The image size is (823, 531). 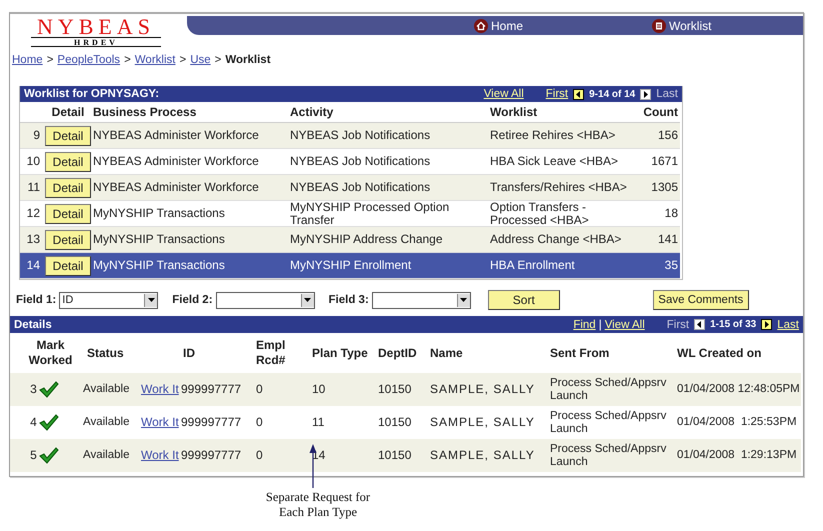 I want to click on column-header: WL Created on, so click(x=719, y=353).